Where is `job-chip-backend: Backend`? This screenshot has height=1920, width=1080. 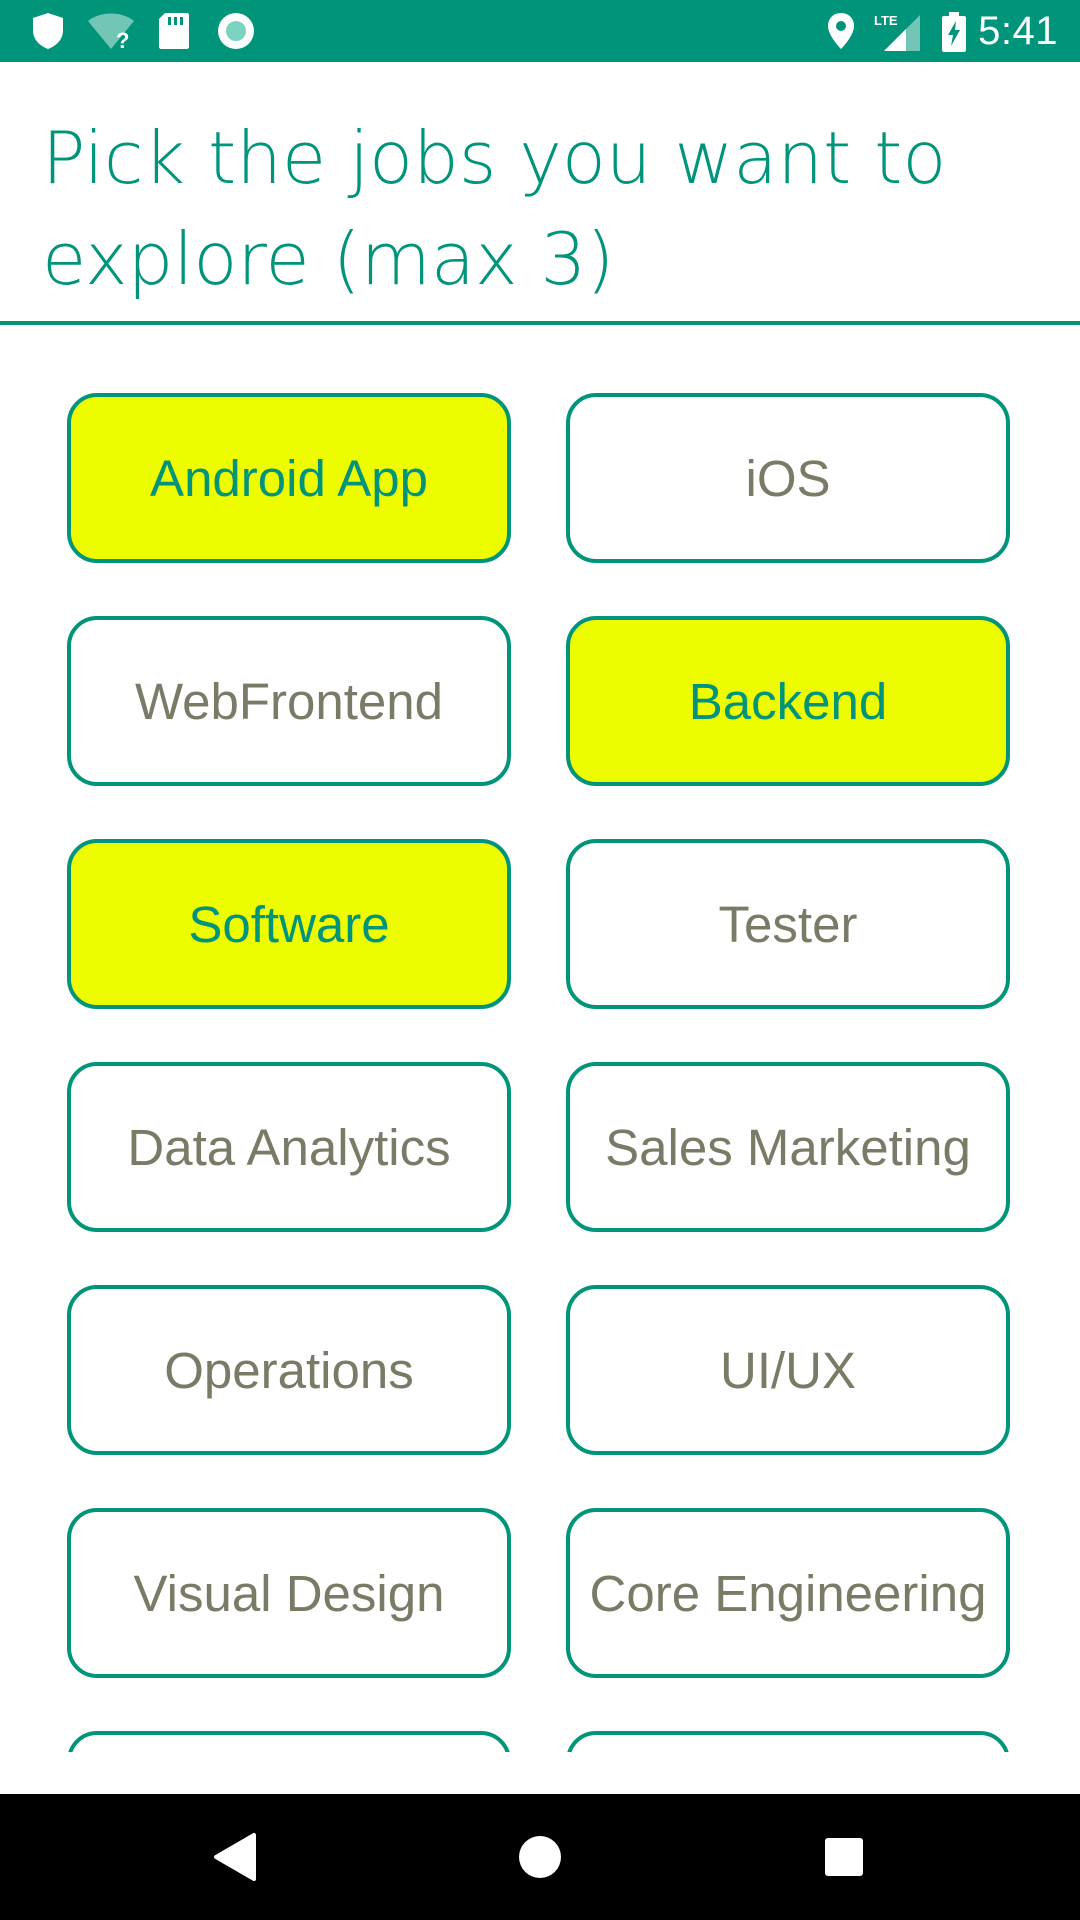
job-chip-backend: Backend is located at coordinates (788, 701).